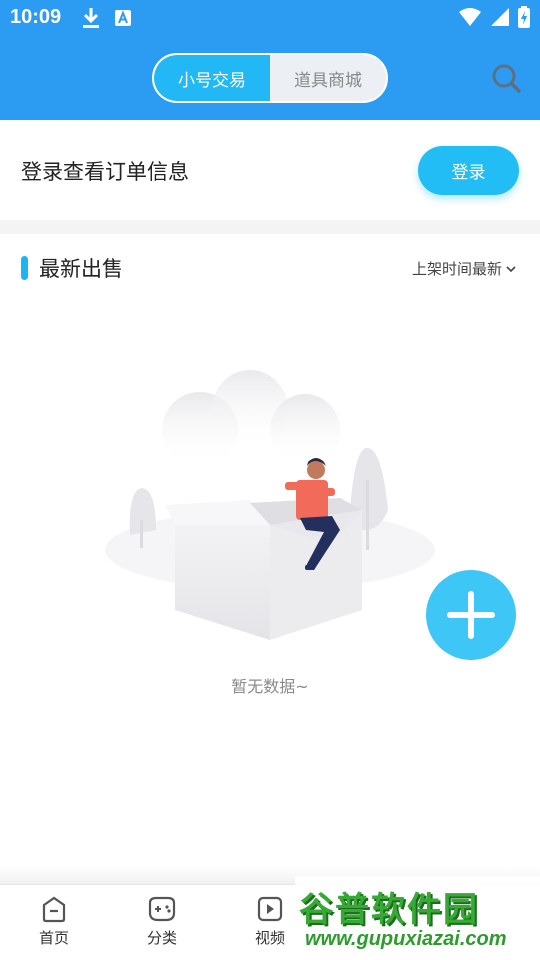 The width and height of the screenshot is (540, 960). Describe the element at coordinates (270, 686) in the screenshot. I see `empty-state-message: 暂无数据~` at that location.